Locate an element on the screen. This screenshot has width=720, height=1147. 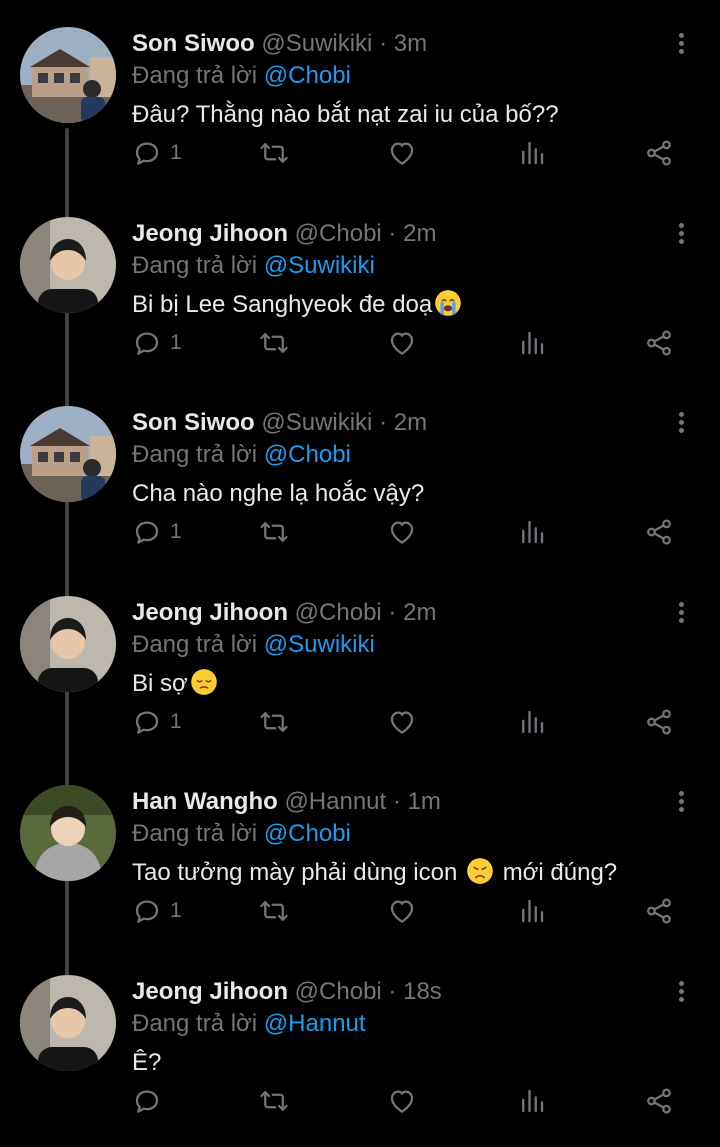
tweet-header: Son Siwoo @Suwikiki · 3m is located at coordinates (279, 44).